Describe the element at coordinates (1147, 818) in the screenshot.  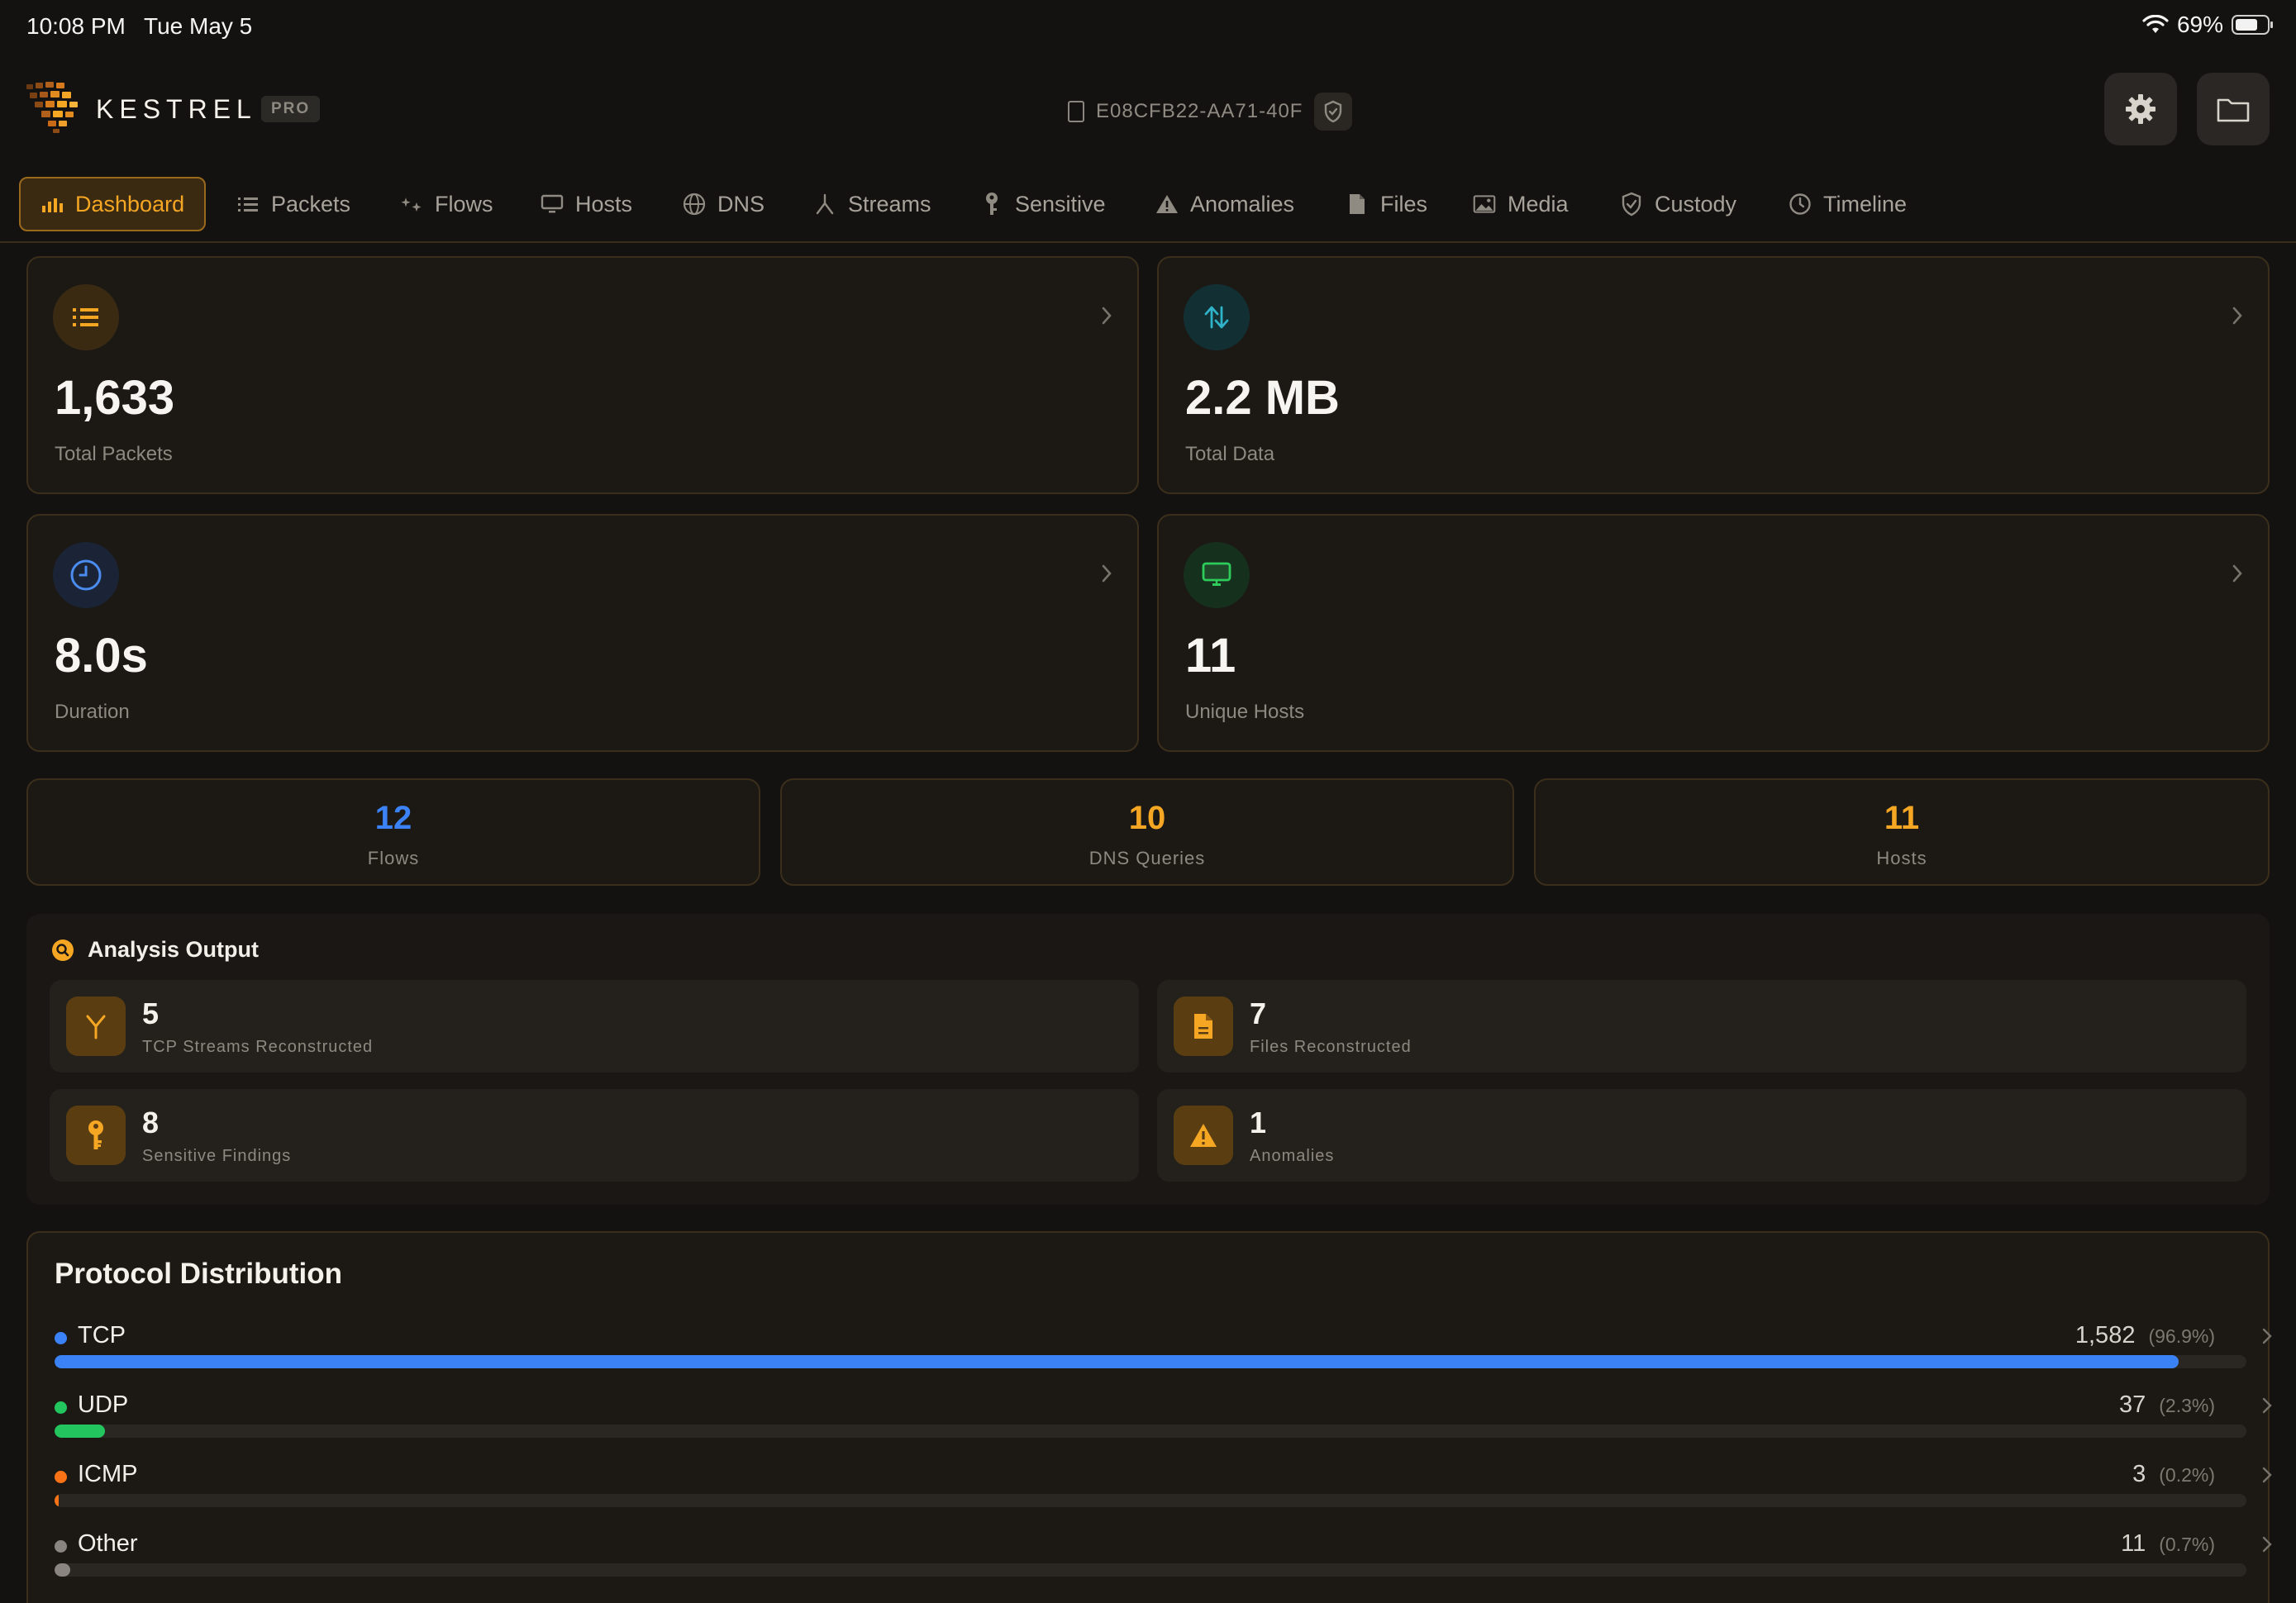
I see `summary-value: 10` at that location.